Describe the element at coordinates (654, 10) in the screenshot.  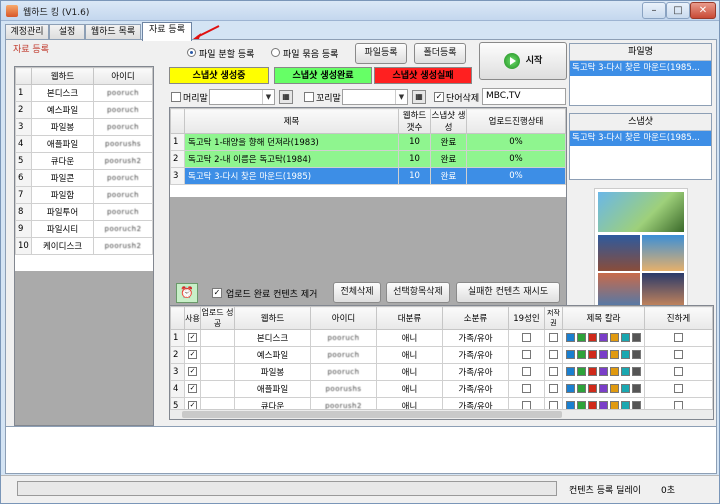
I see `minimize-icon: –` at that location.